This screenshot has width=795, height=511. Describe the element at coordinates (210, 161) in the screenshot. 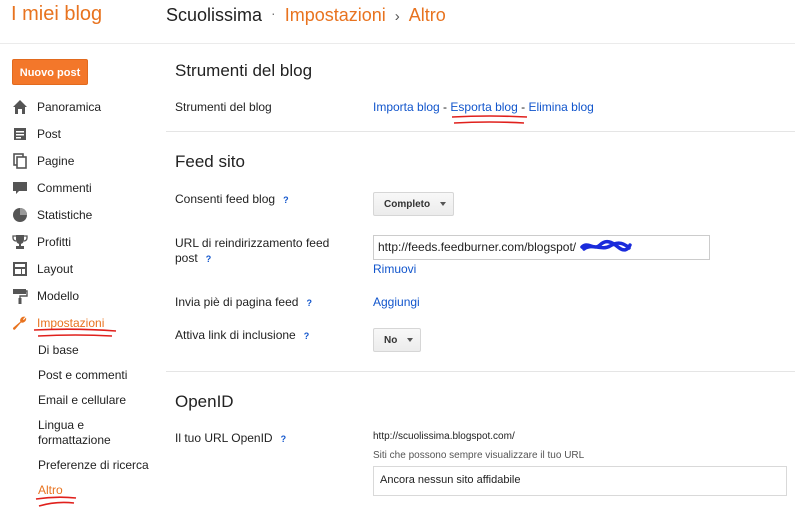

I see `section-title-site-feed: Feed sito` at that location.